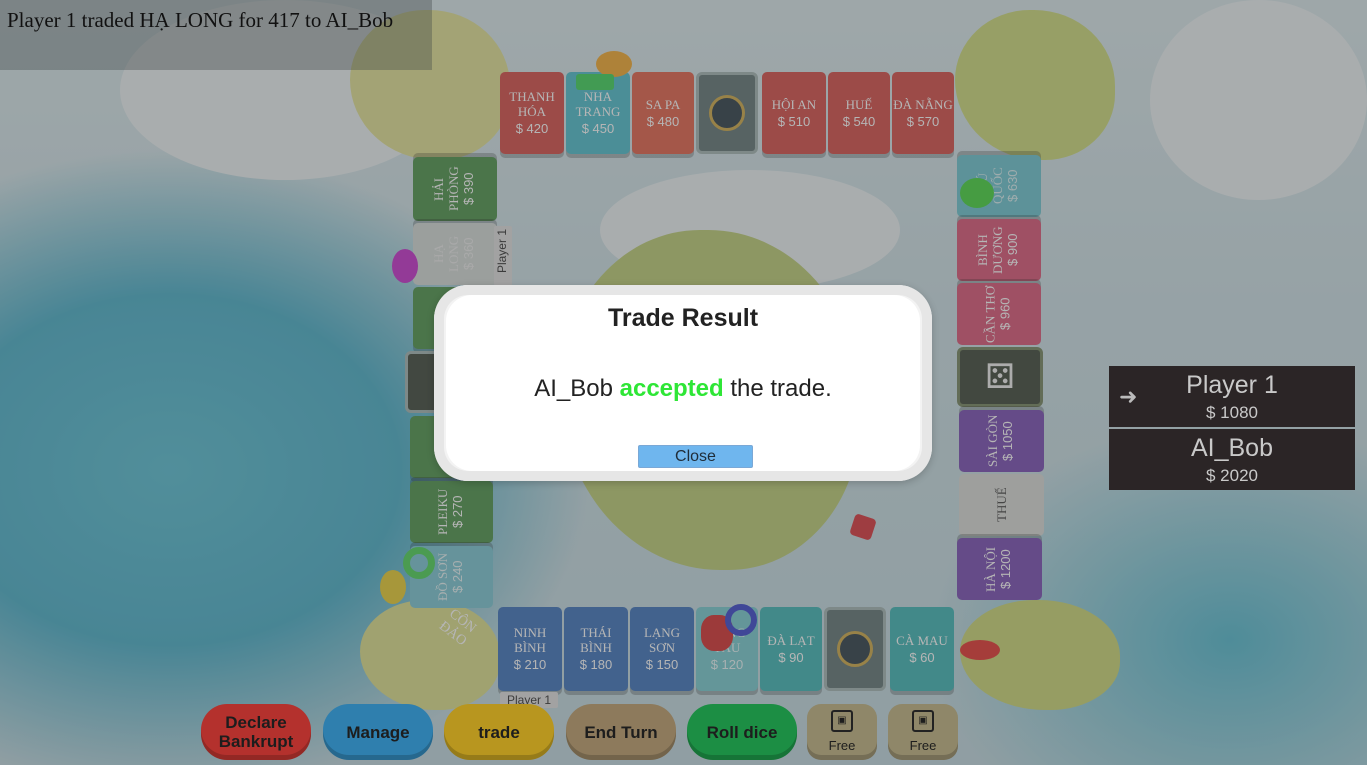  I want to click on message-rest: the trade., so click(781, 388).